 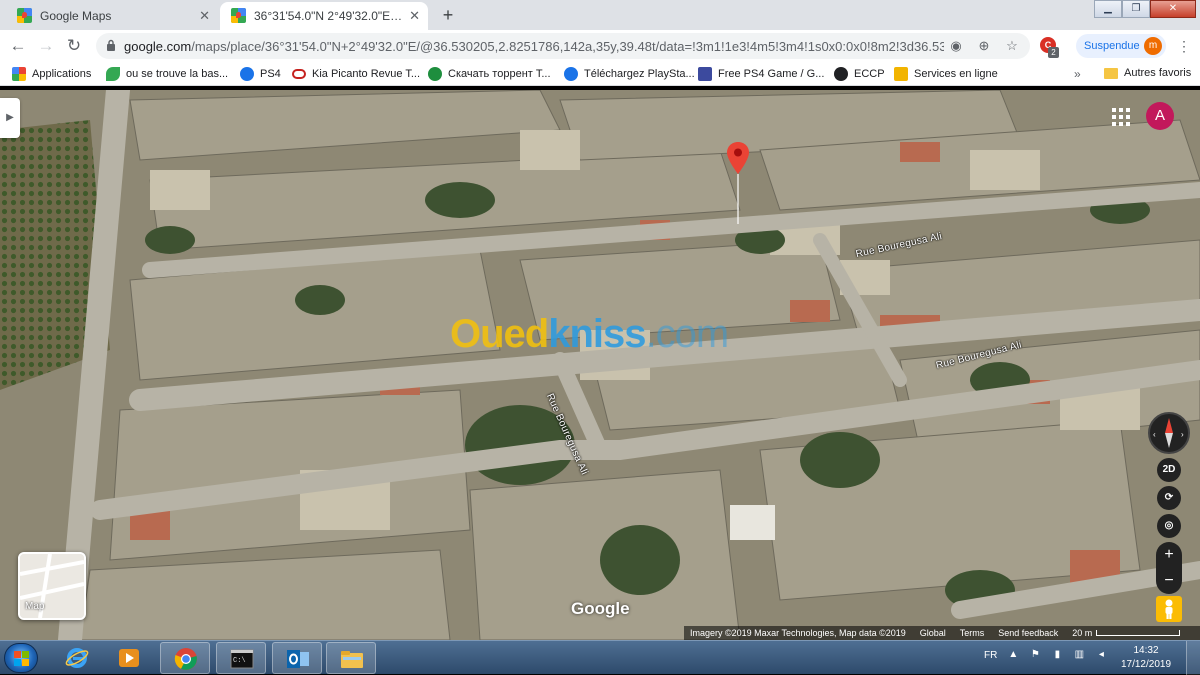 What do you see at coordinates (869, 74) in the screenshot?
I see `bookmark-label: ECCP` at bounding box center [869, 74].